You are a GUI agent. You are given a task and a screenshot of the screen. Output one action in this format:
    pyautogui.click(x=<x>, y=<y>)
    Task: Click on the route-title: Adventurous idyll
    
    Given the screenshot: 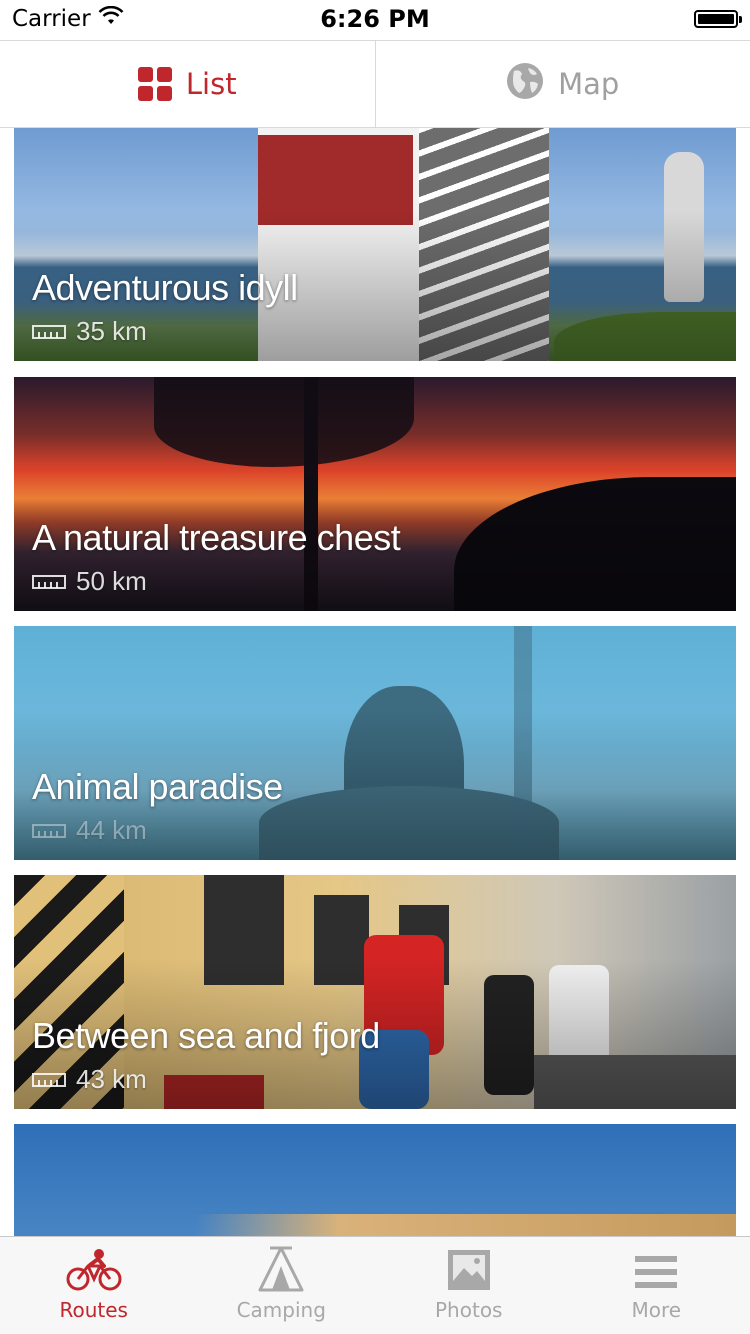 What is the action you would take?
    pyautogui.click(x=165, y=287)
    